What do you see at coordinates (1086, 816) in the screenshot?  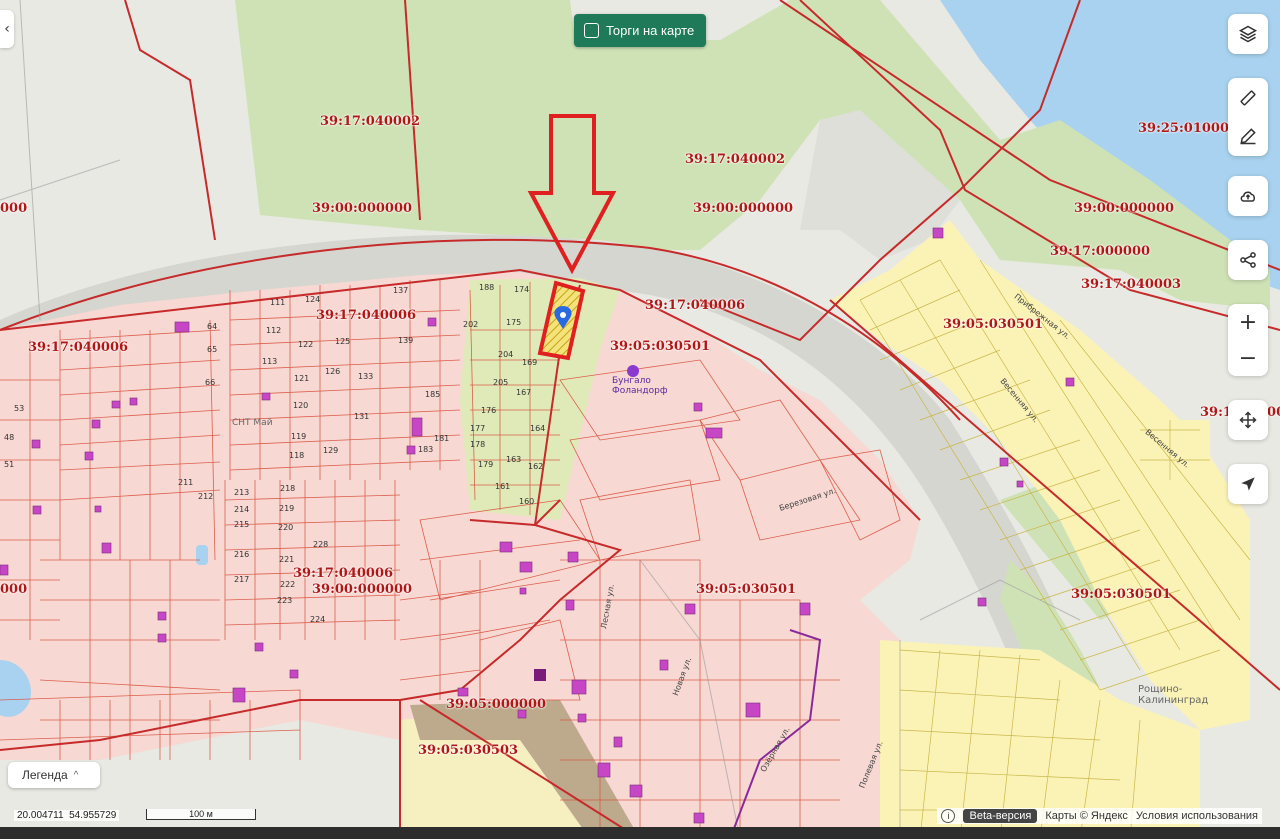 I see `copyright-text: Карты © Яндекс` at bounding box center [1086, 816].